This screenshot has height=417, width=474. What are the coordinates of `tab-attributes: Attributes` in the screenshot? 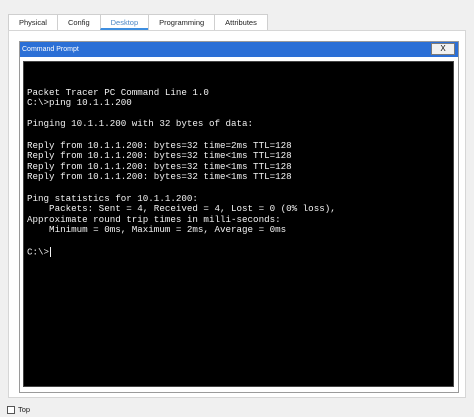 It's located at (241, 22).